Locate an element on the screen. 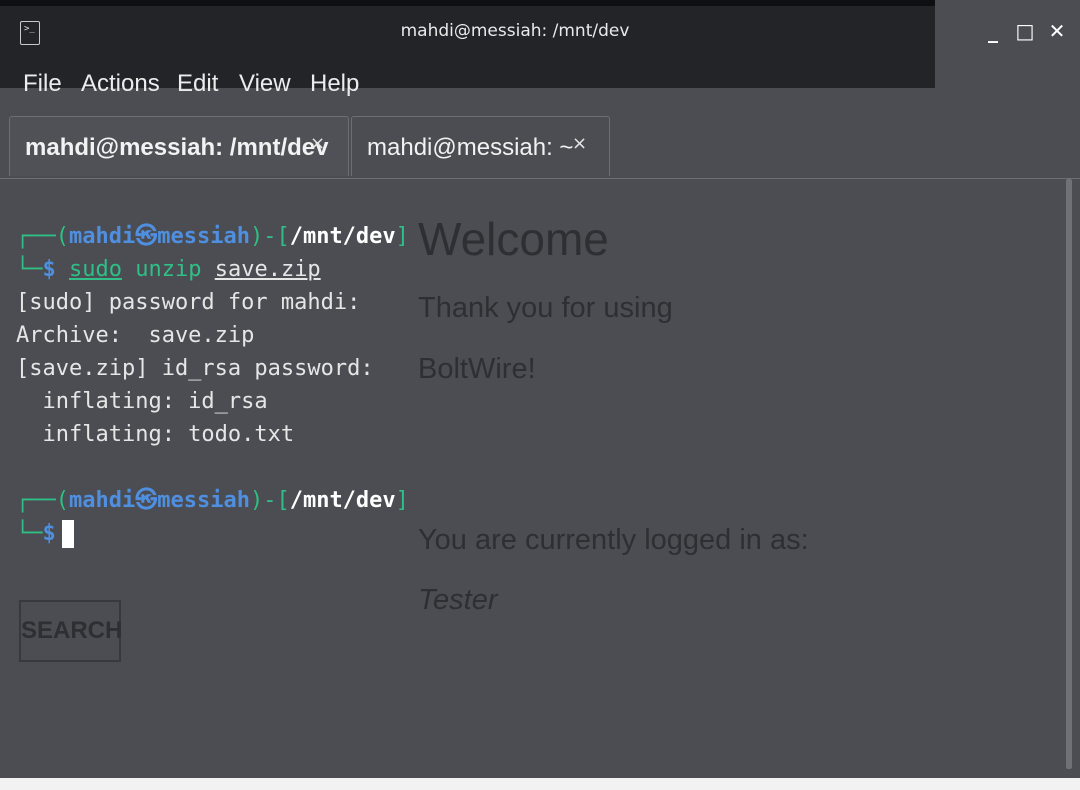 Image resolution: width=1080 pixels, height=790 pixels. minimize-button: _ is located at coordinates (993, 31).